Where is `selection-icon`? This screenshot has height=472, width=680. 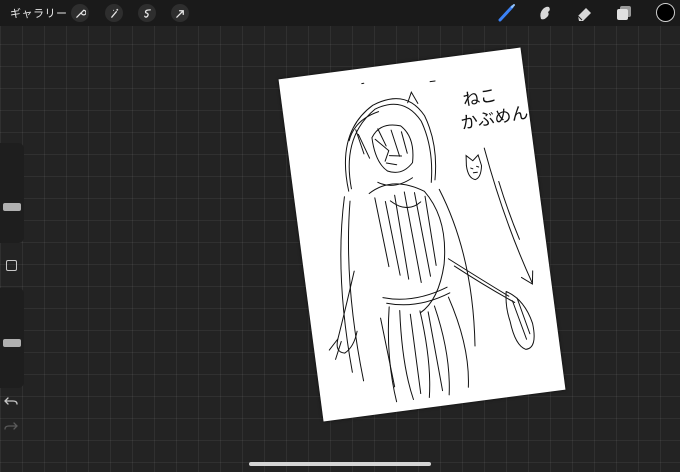 selection-icon is located at coordinates (147, 13).